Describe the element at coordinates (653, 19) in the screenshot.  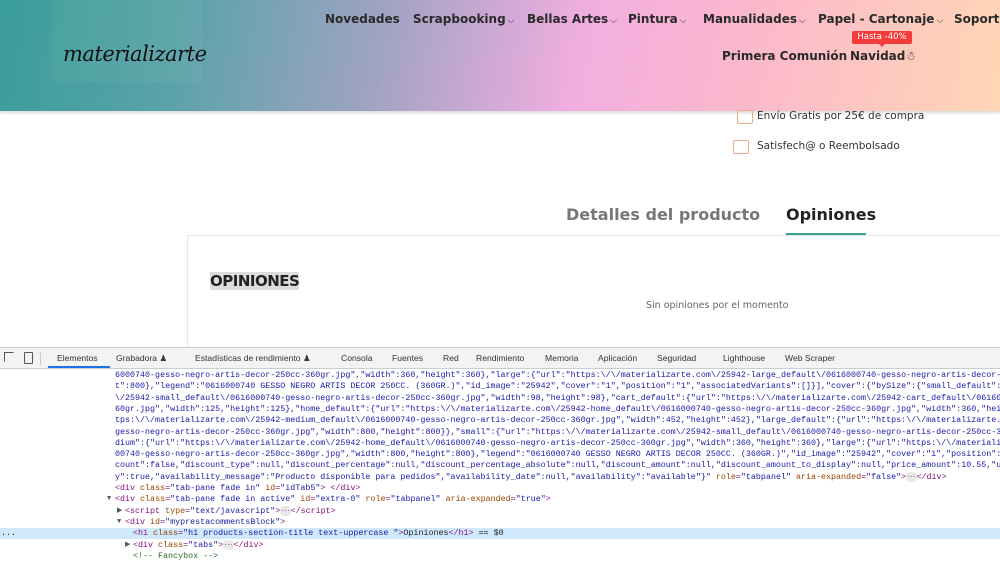
I see `nav-label: Pintura` at that location.